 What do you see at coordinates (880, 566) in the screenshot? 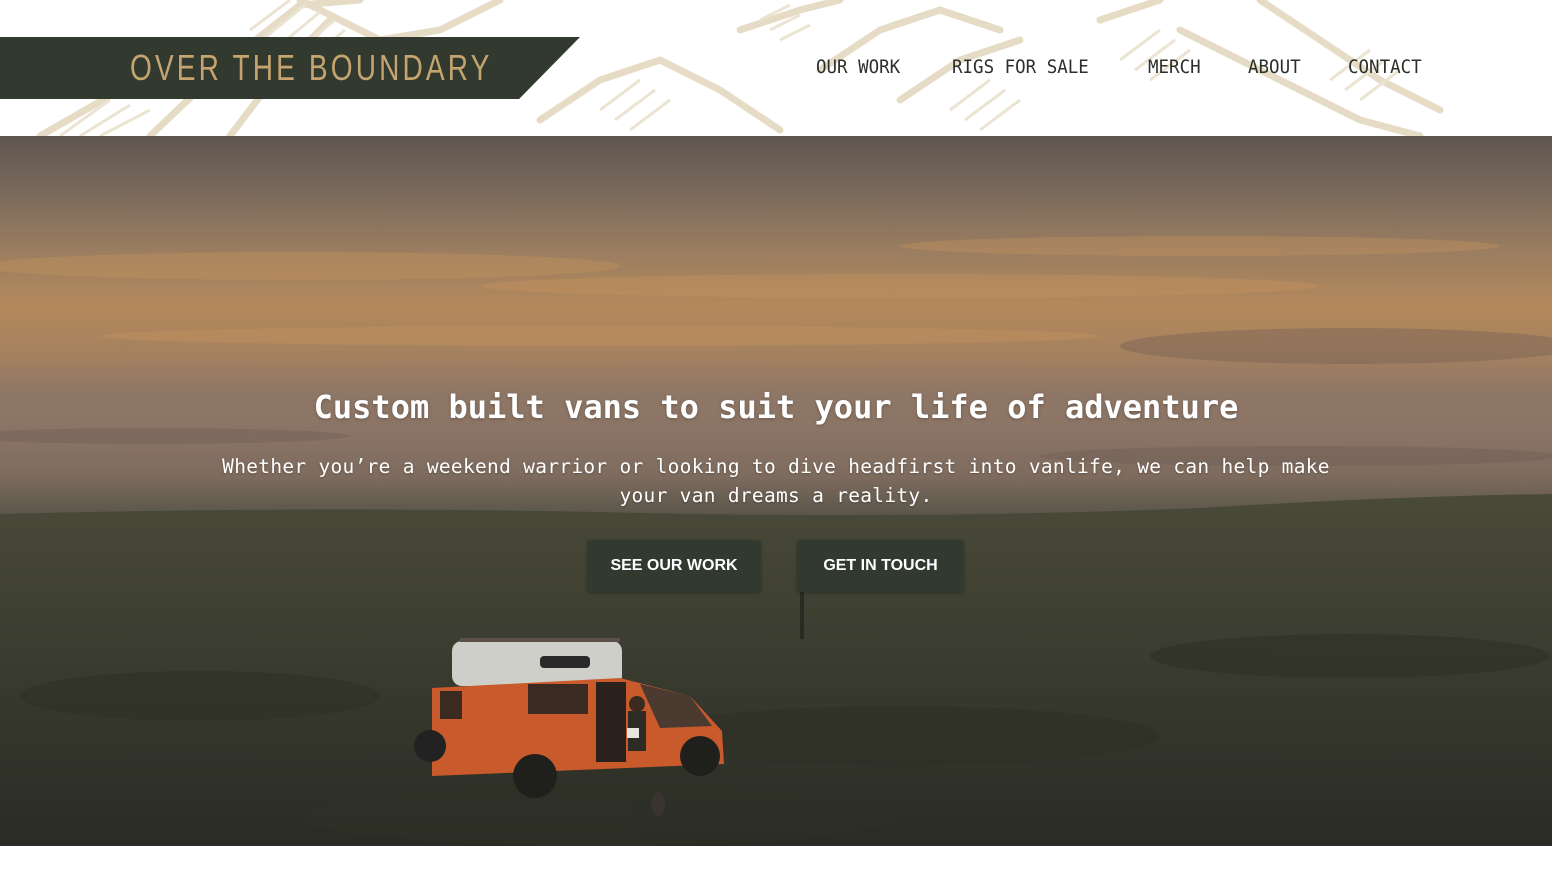
I see `get-in-touch-button: GET IN TOUCH` at bounding box center [880, 566].